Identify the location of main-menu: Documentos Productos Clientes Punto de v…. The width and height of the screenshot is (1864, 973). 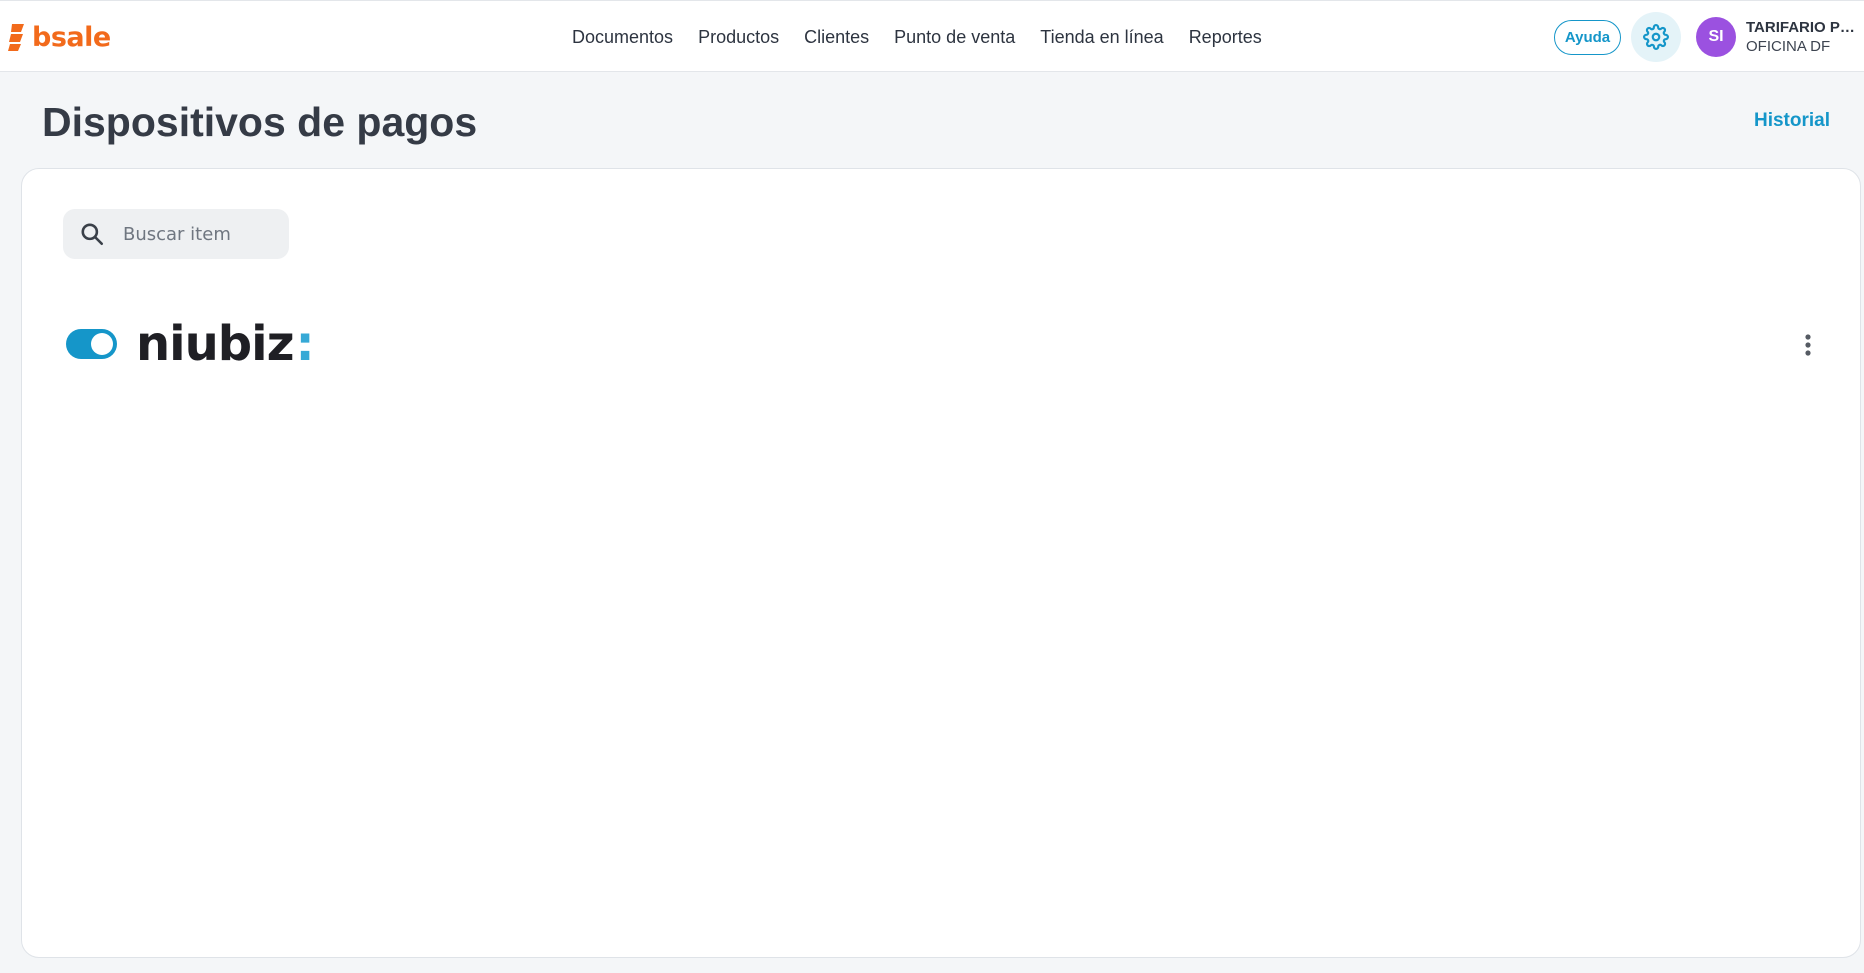
(917, 37).